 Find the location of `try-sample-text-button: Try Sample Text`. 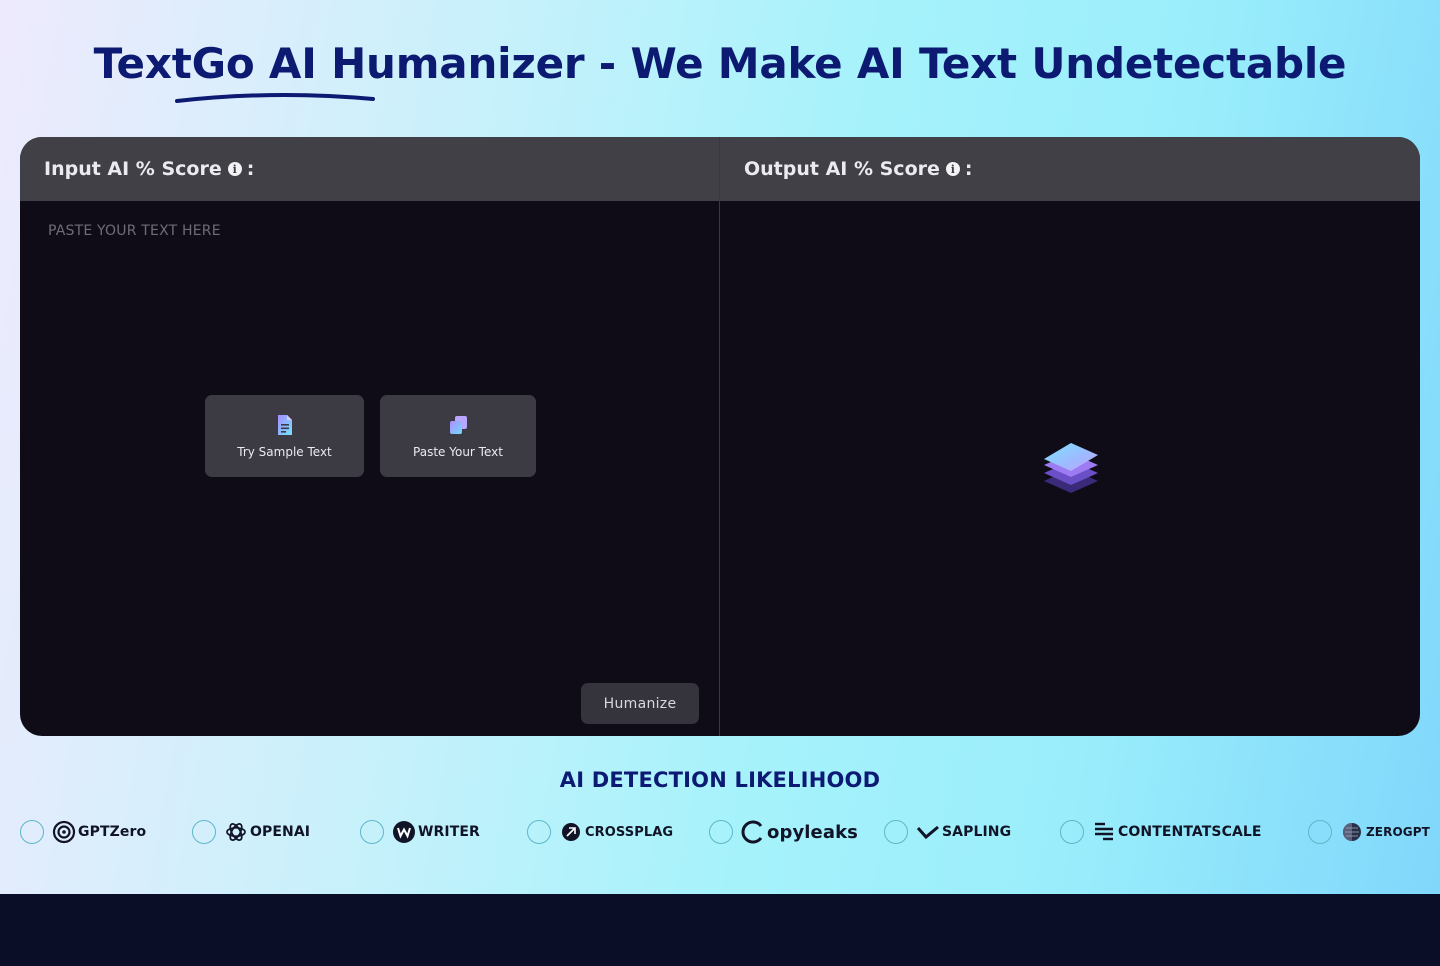

try-sample-text-button: Try Sample Text is located at coordinates (284, 436).